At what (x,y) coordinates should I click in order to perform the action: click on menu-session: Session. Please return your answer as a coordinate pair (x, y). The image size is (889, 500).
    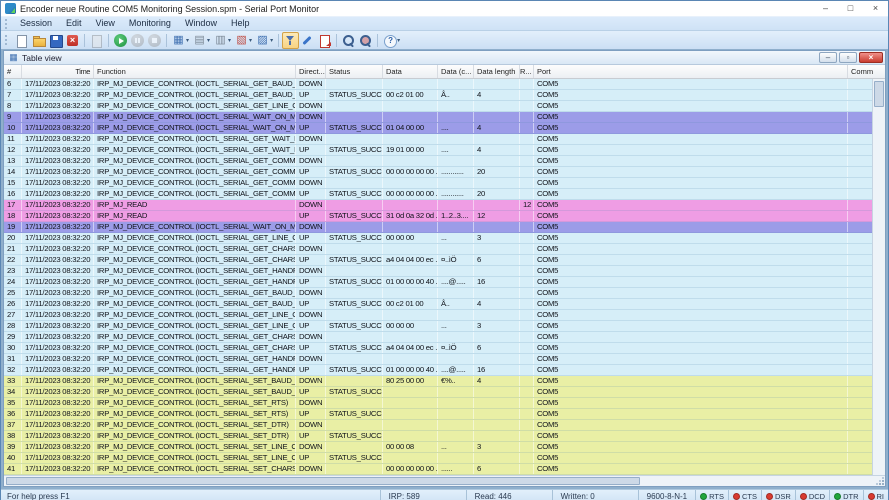
    Looking at the image, I should click on (36, 23).